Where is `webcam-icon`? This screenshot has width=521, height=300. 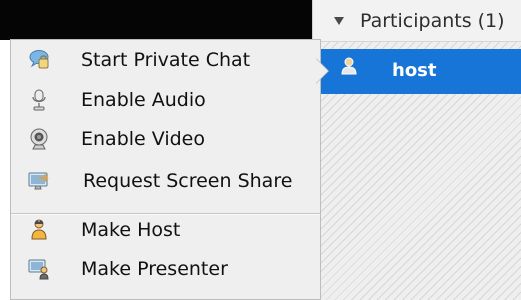
webcam-icon is located at coordinates (39, 139).